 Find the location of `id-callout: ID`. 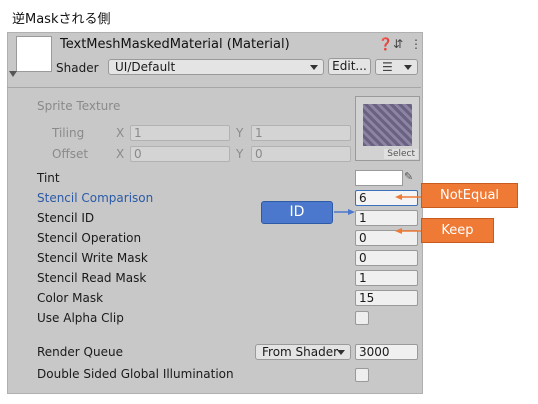

id-callout: ID is located at coordinates (297, 212).